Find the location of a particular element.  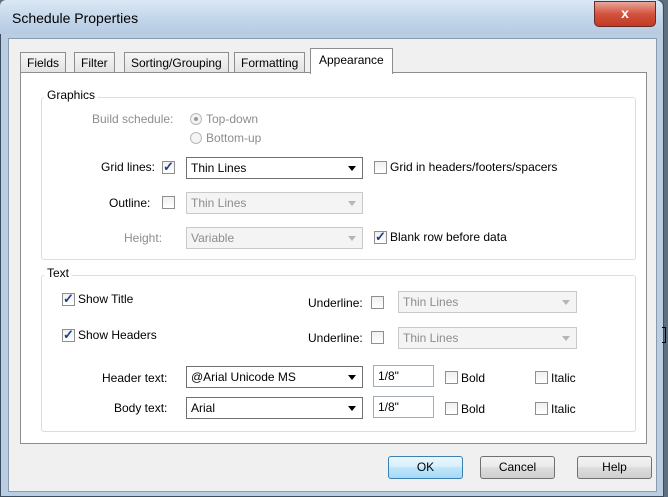

grid-headers-checkbox is located at coordinates (380, 167).